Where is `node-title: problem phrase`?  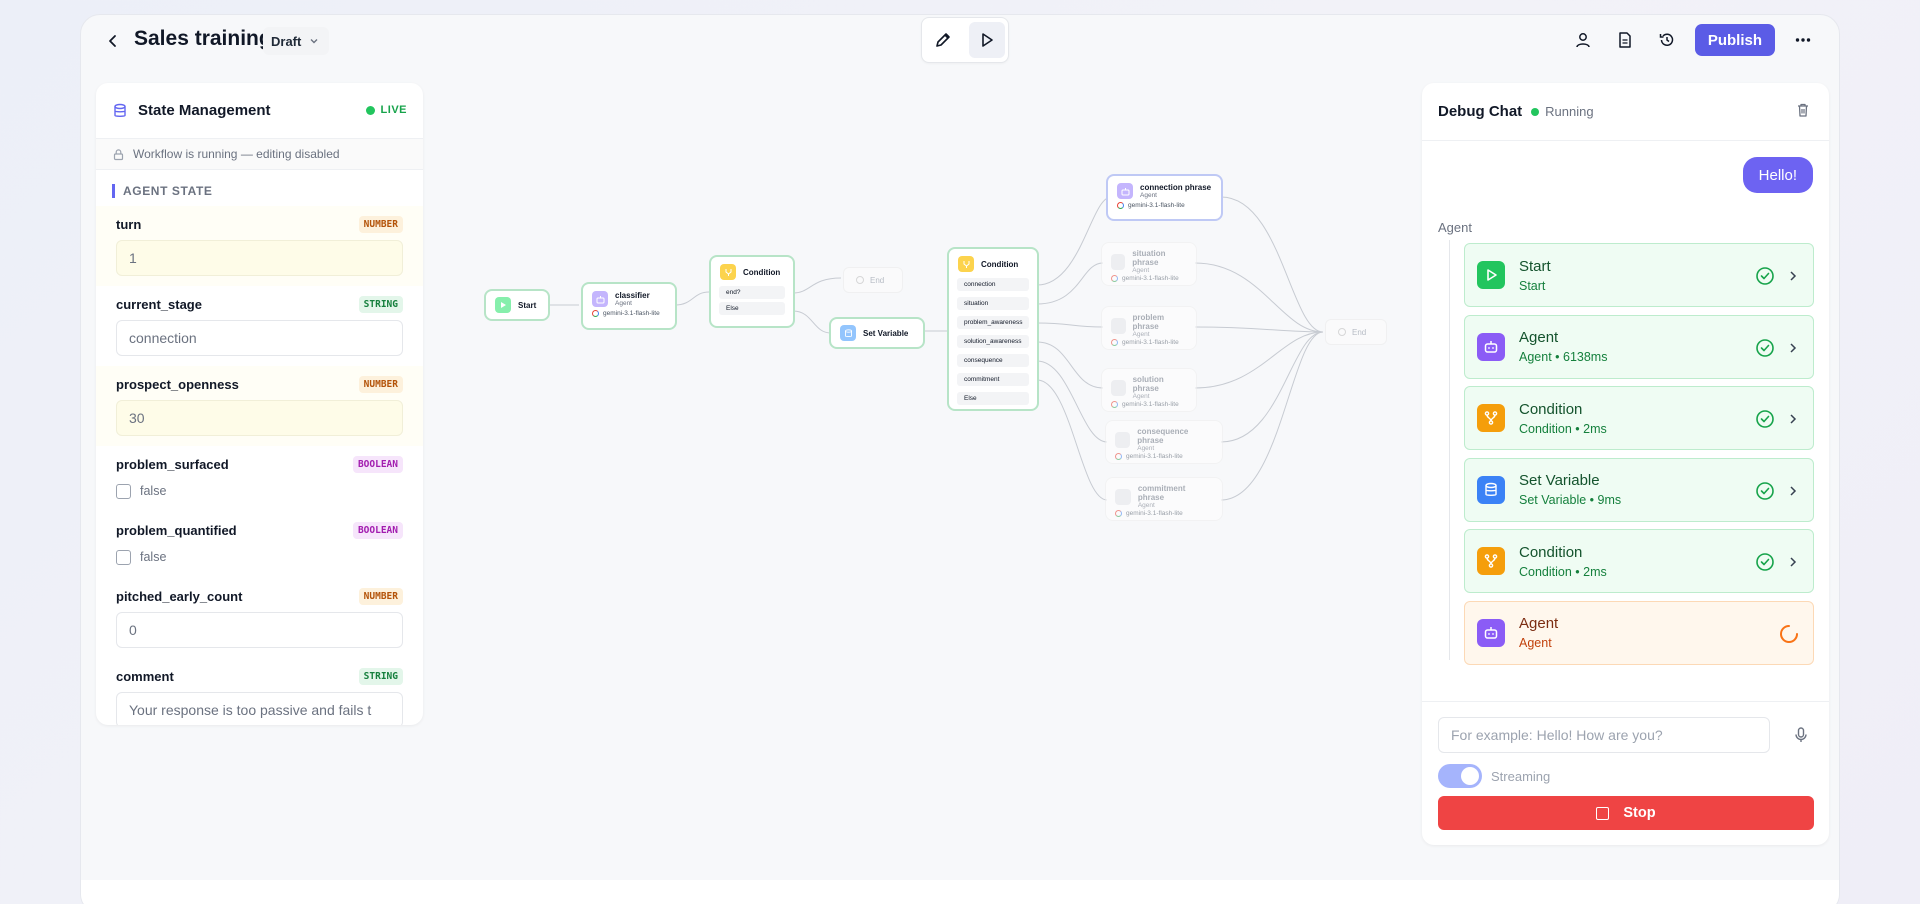 node-title: problem phrase is located at coordinates (1148, 322).